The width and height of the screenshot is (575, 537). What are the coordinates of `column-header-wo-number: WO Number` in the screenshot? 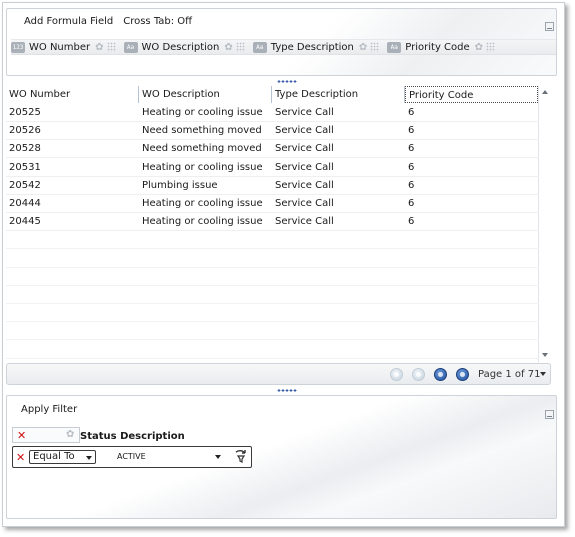 It's located at (72, 94).